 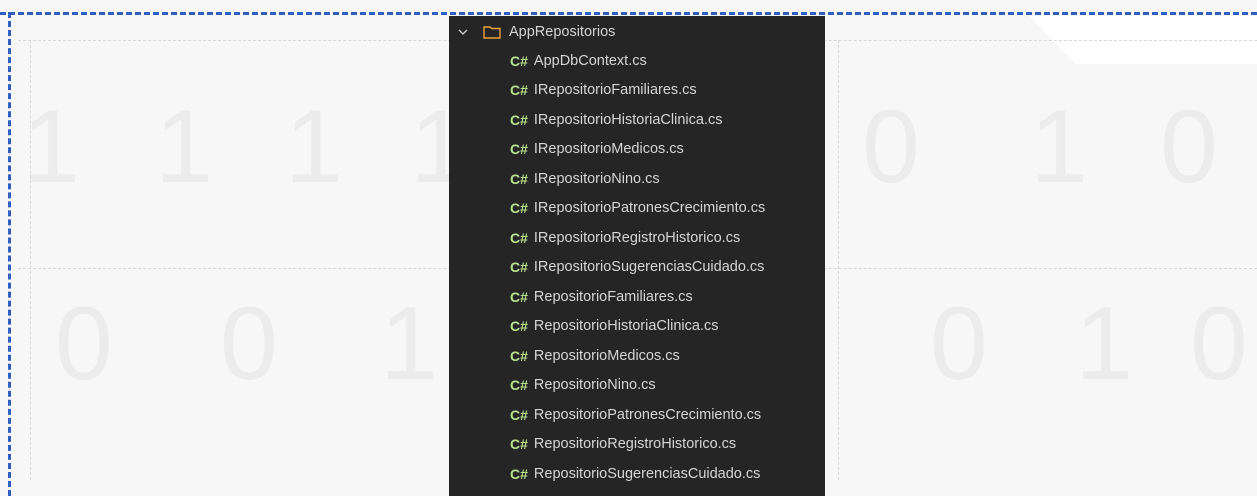 I want to click on file-name: RepositorioRegistroHistorico.cs, so click(x=635, y=444).